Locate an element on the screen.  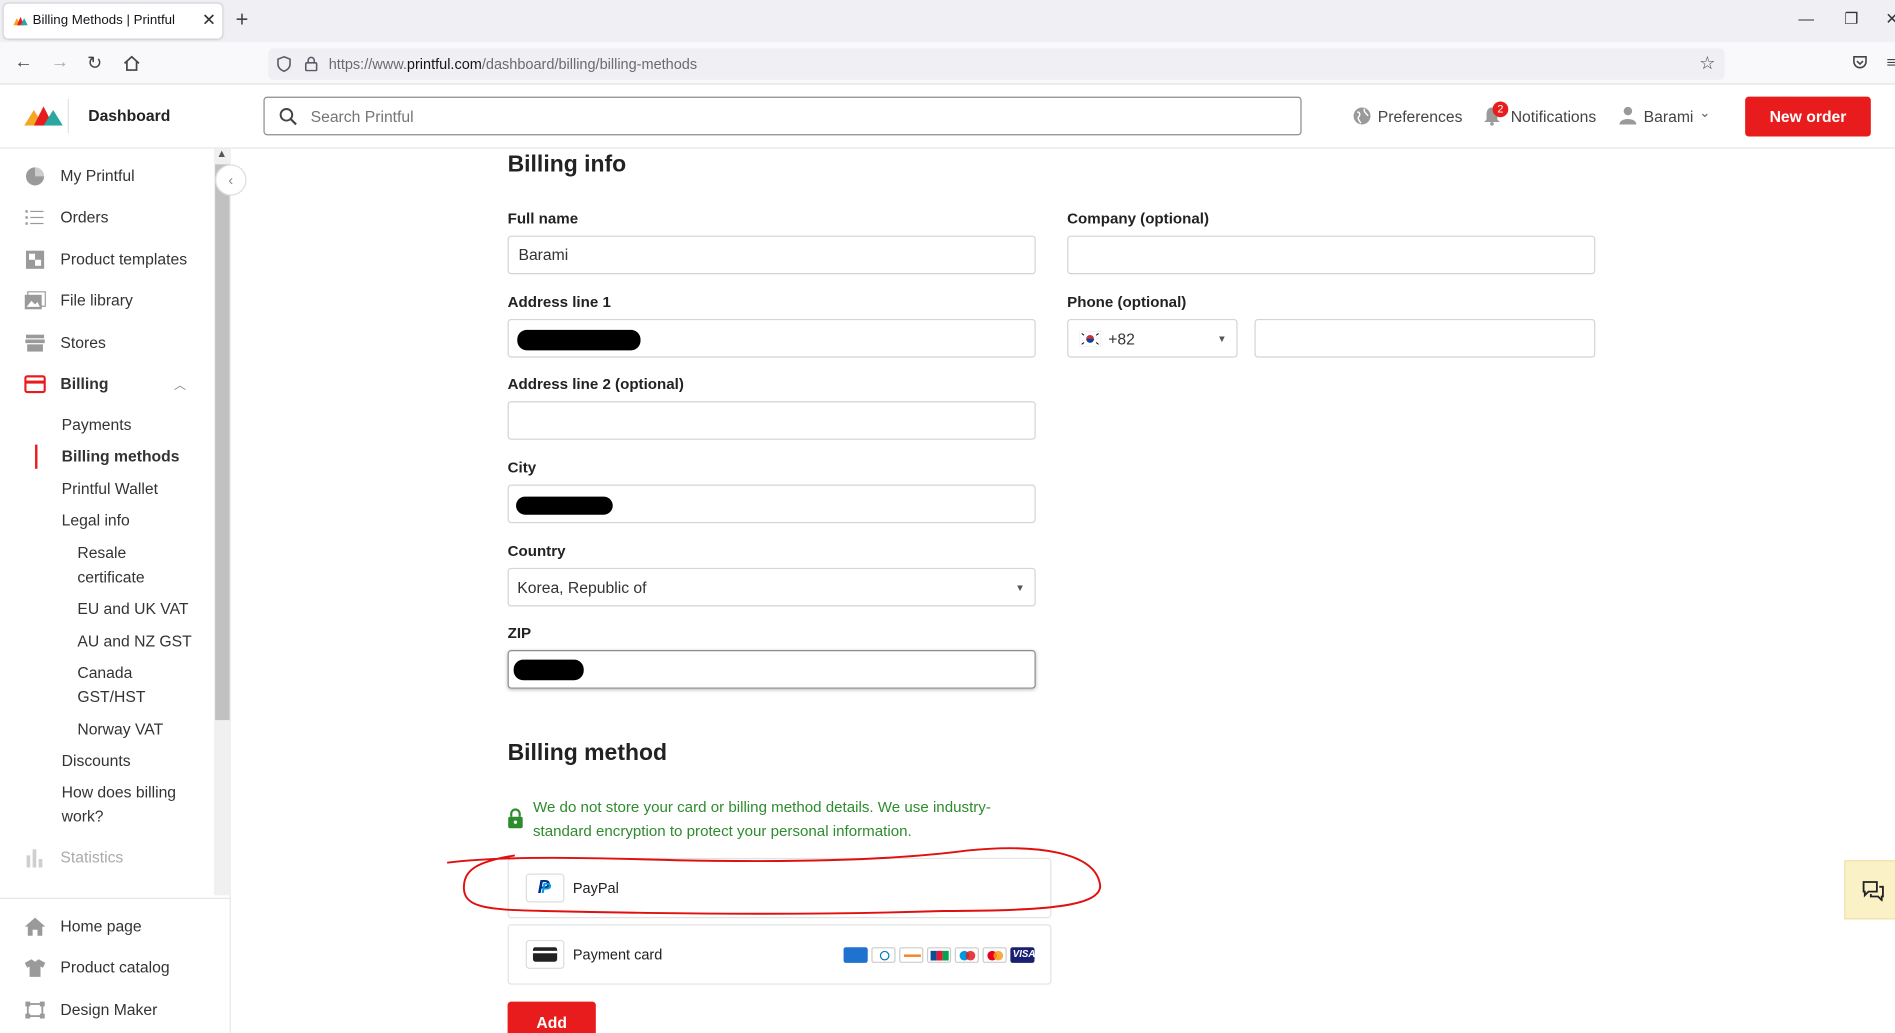
forward-icon: → is located at coordinates (60, 62).